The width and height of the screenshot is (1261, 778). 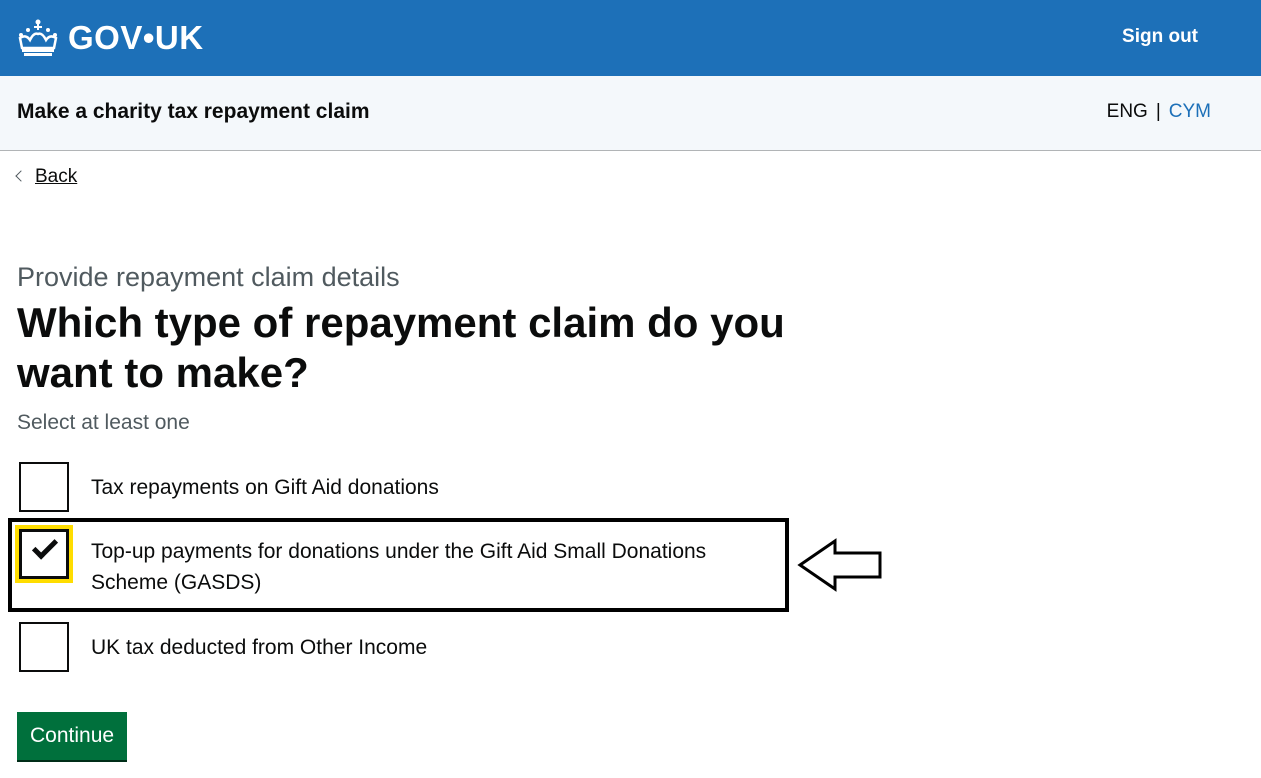 I want to click on crown-icon, so click(x=38, y=37).